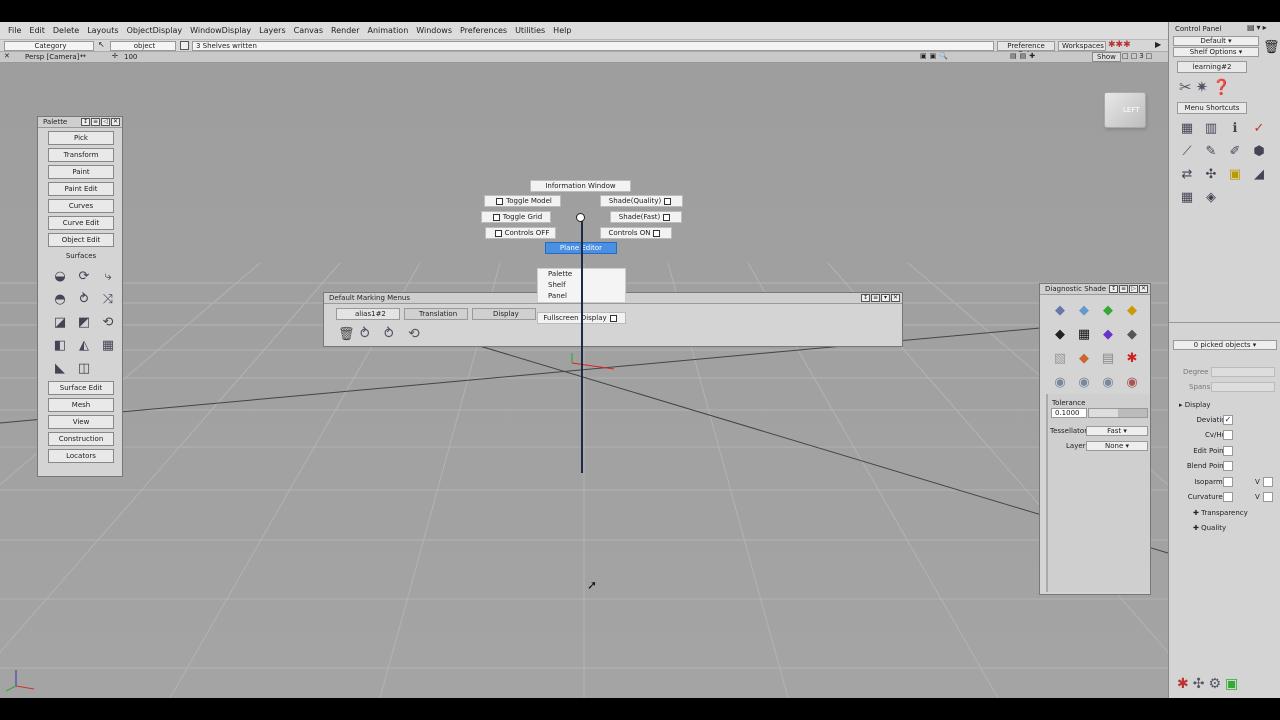 The height and width of the screenshot is (720, 1280). What do you see at coordinates (1183, 684) in the screenshot?
I see `bottom-tool-1-icon: ✱` at bounding box center [1183, 684].